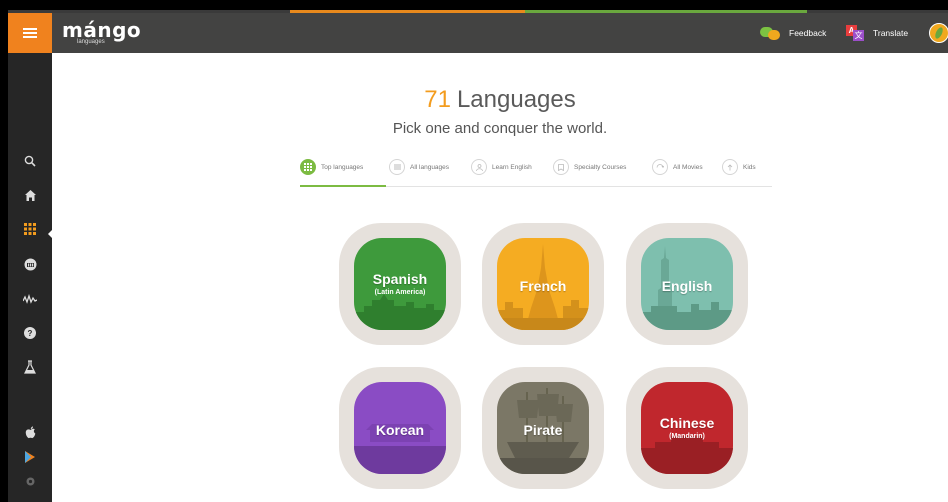 The height and width of the screenshot is (502, 948). I want to click on language-card-chinese: Chinese (Mandarin), so click(687, 428).